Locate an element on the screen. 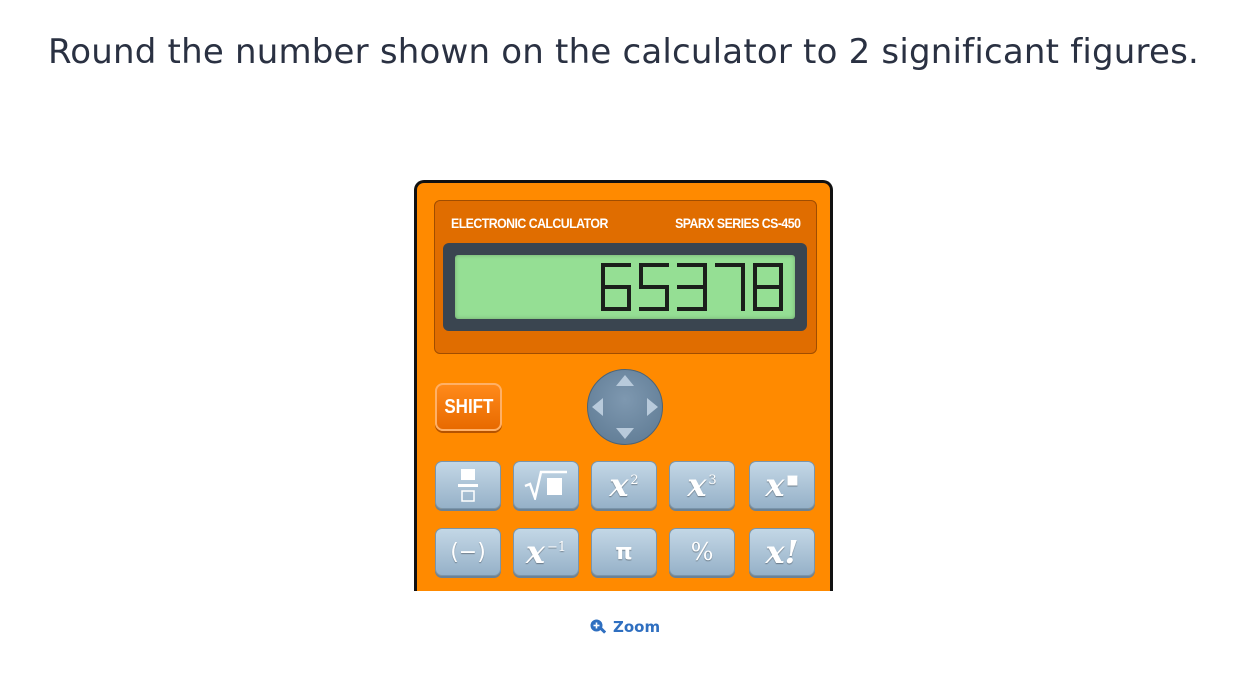 Image resolution: width=1247 pixels, height=691 pixels. arrow-up-icon is located at coordinates (625, 380).